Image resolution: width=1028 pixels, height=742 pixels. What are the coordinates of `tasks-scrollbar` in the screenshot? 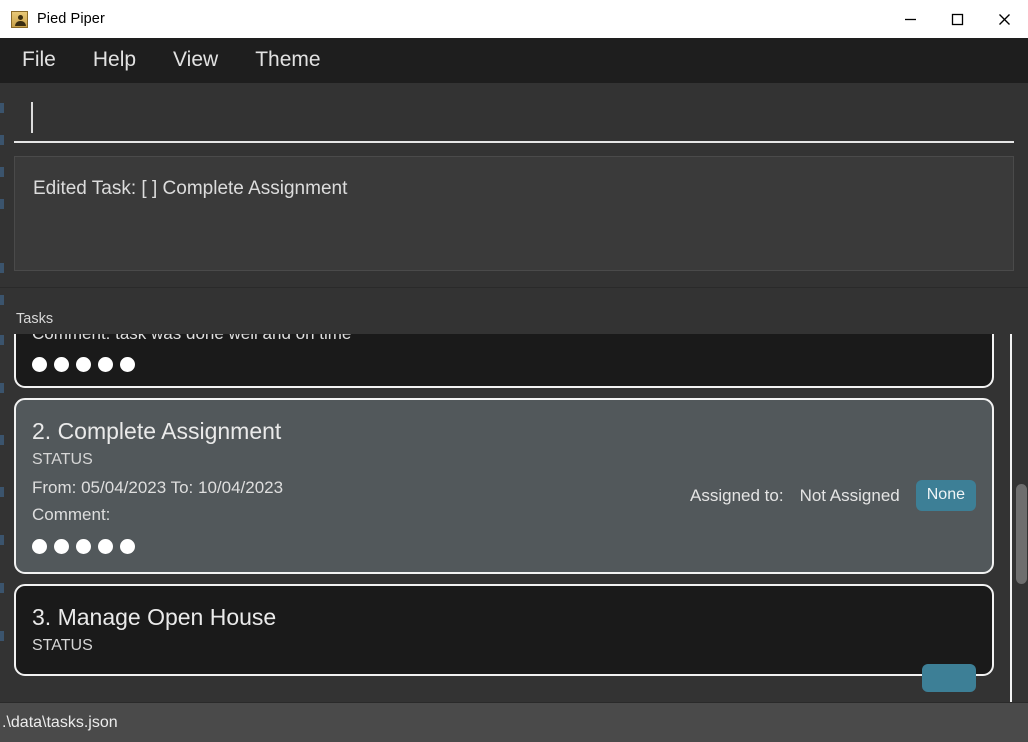 It's located at (1019, 517).